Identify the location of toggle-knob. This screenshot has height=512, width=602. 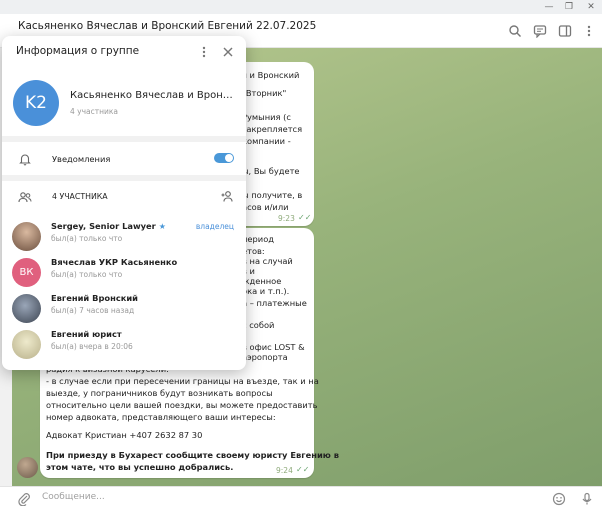
(229, 158).